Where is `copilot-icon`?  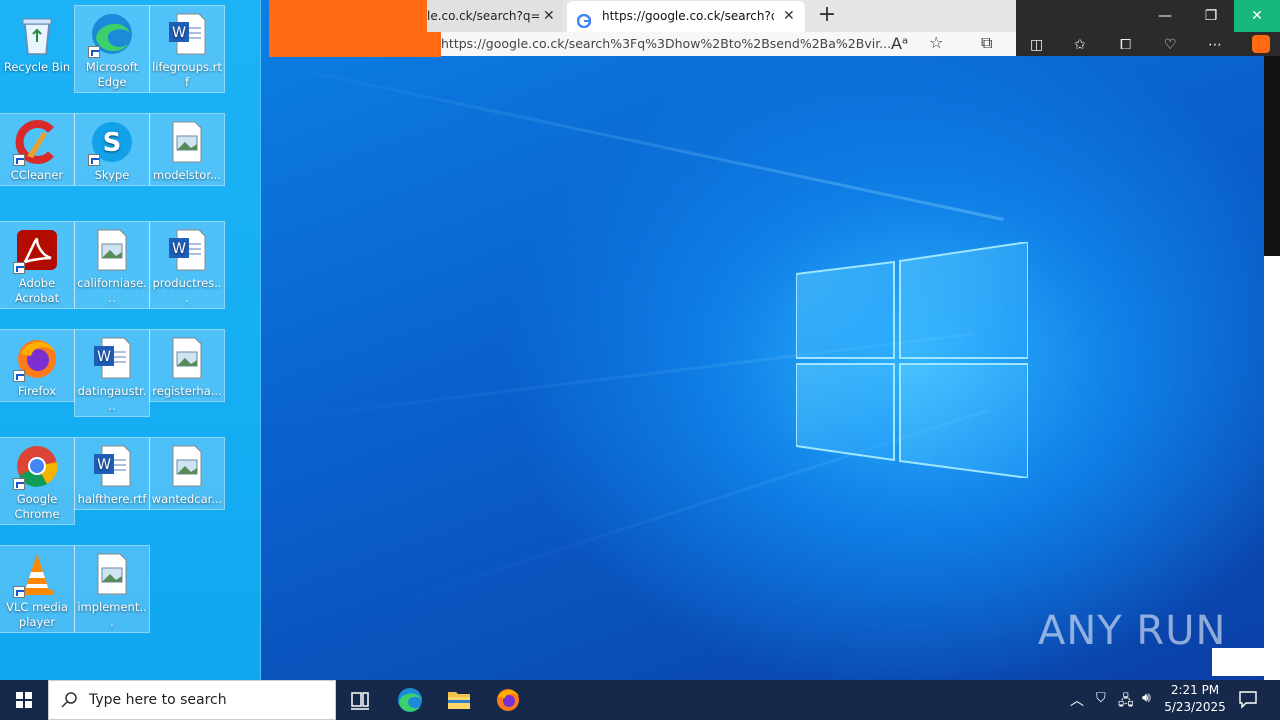
copilot-icon is located at coordinates (1261, 44).